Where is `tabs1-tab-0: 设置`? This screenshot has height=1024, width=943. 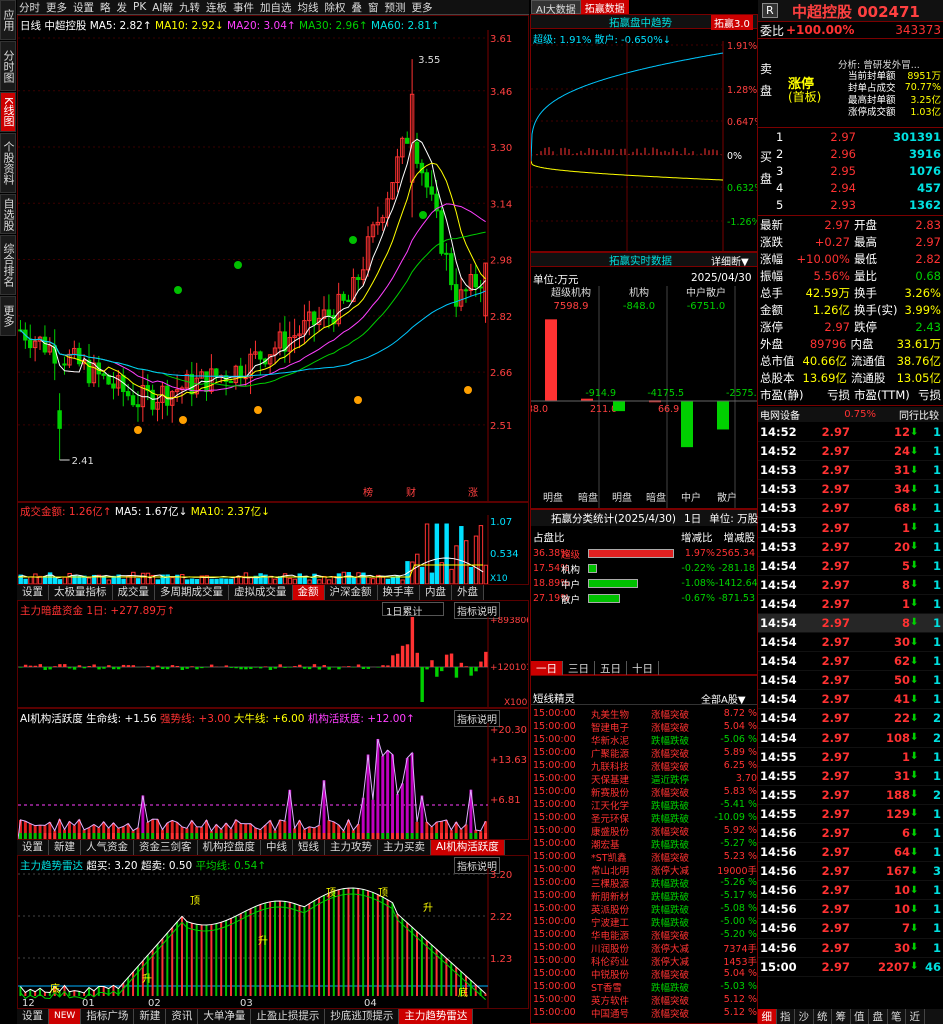
tabs1-tab-0: 设置 is located at coordinates (33, 592).